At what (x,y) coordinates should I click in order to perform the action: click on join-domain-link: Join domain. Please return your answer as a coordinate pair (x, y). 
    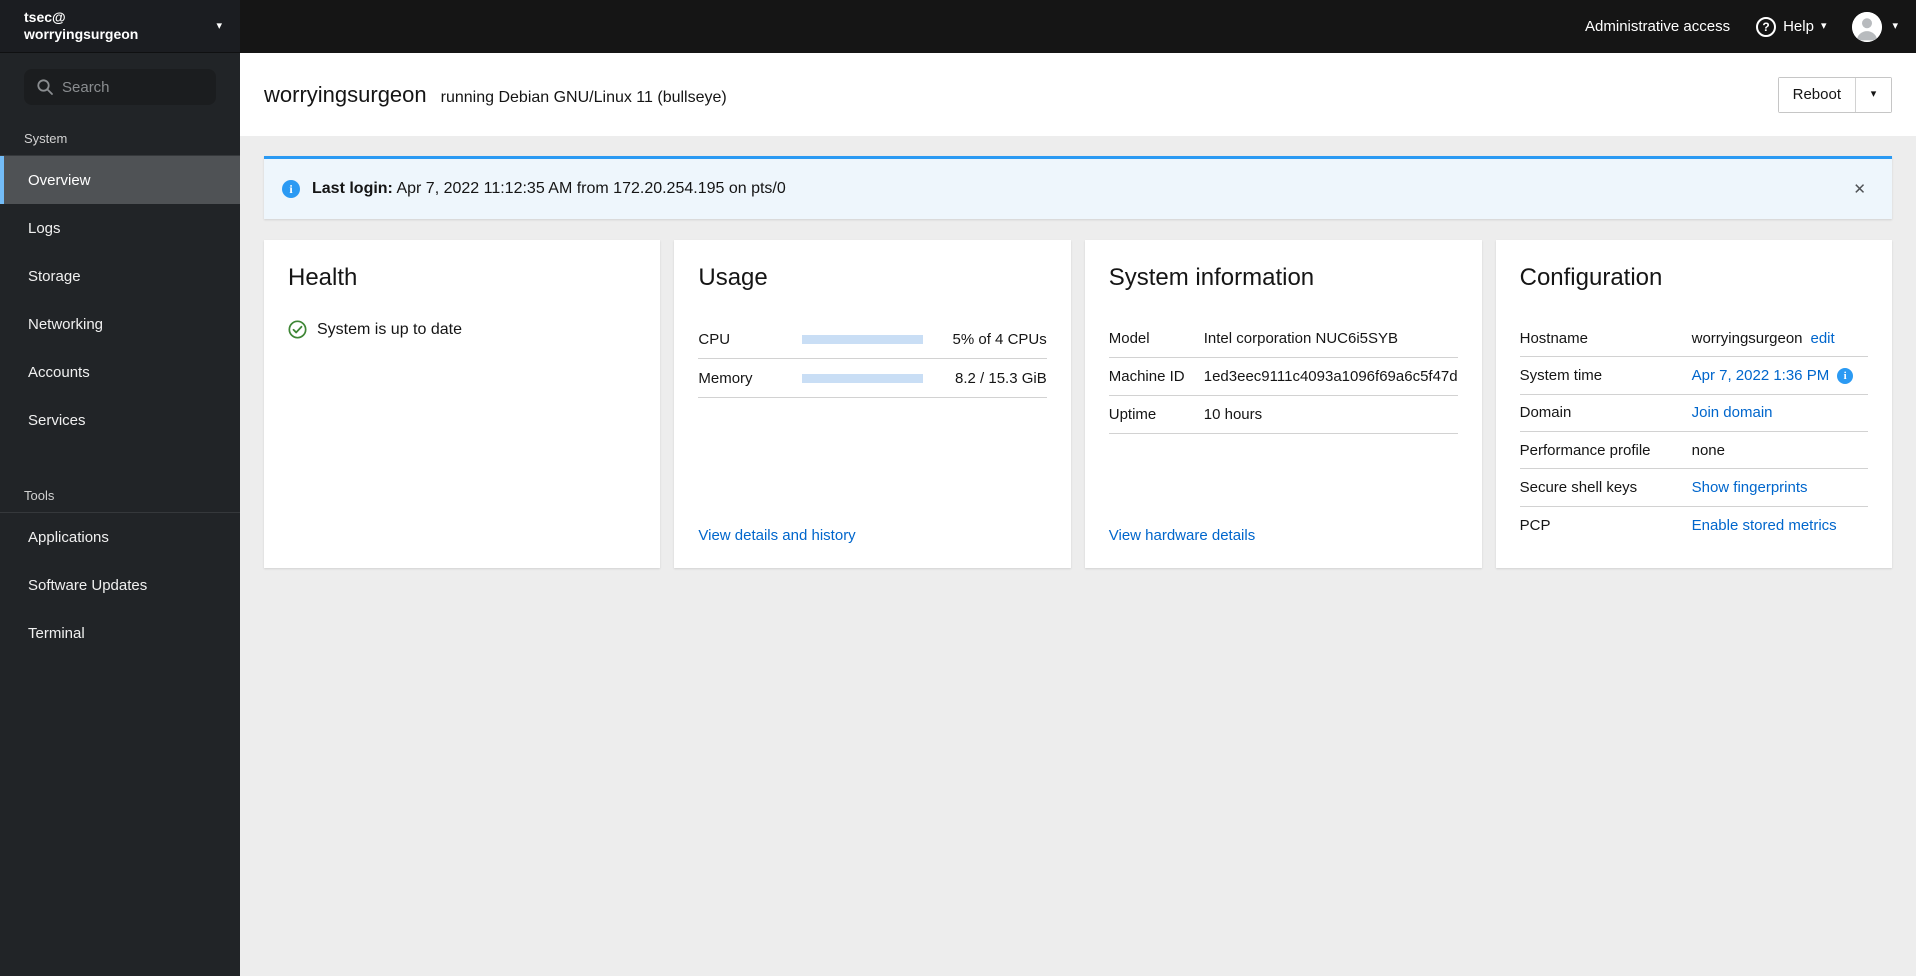
    Looking at the image, I should click on (1732, 412).